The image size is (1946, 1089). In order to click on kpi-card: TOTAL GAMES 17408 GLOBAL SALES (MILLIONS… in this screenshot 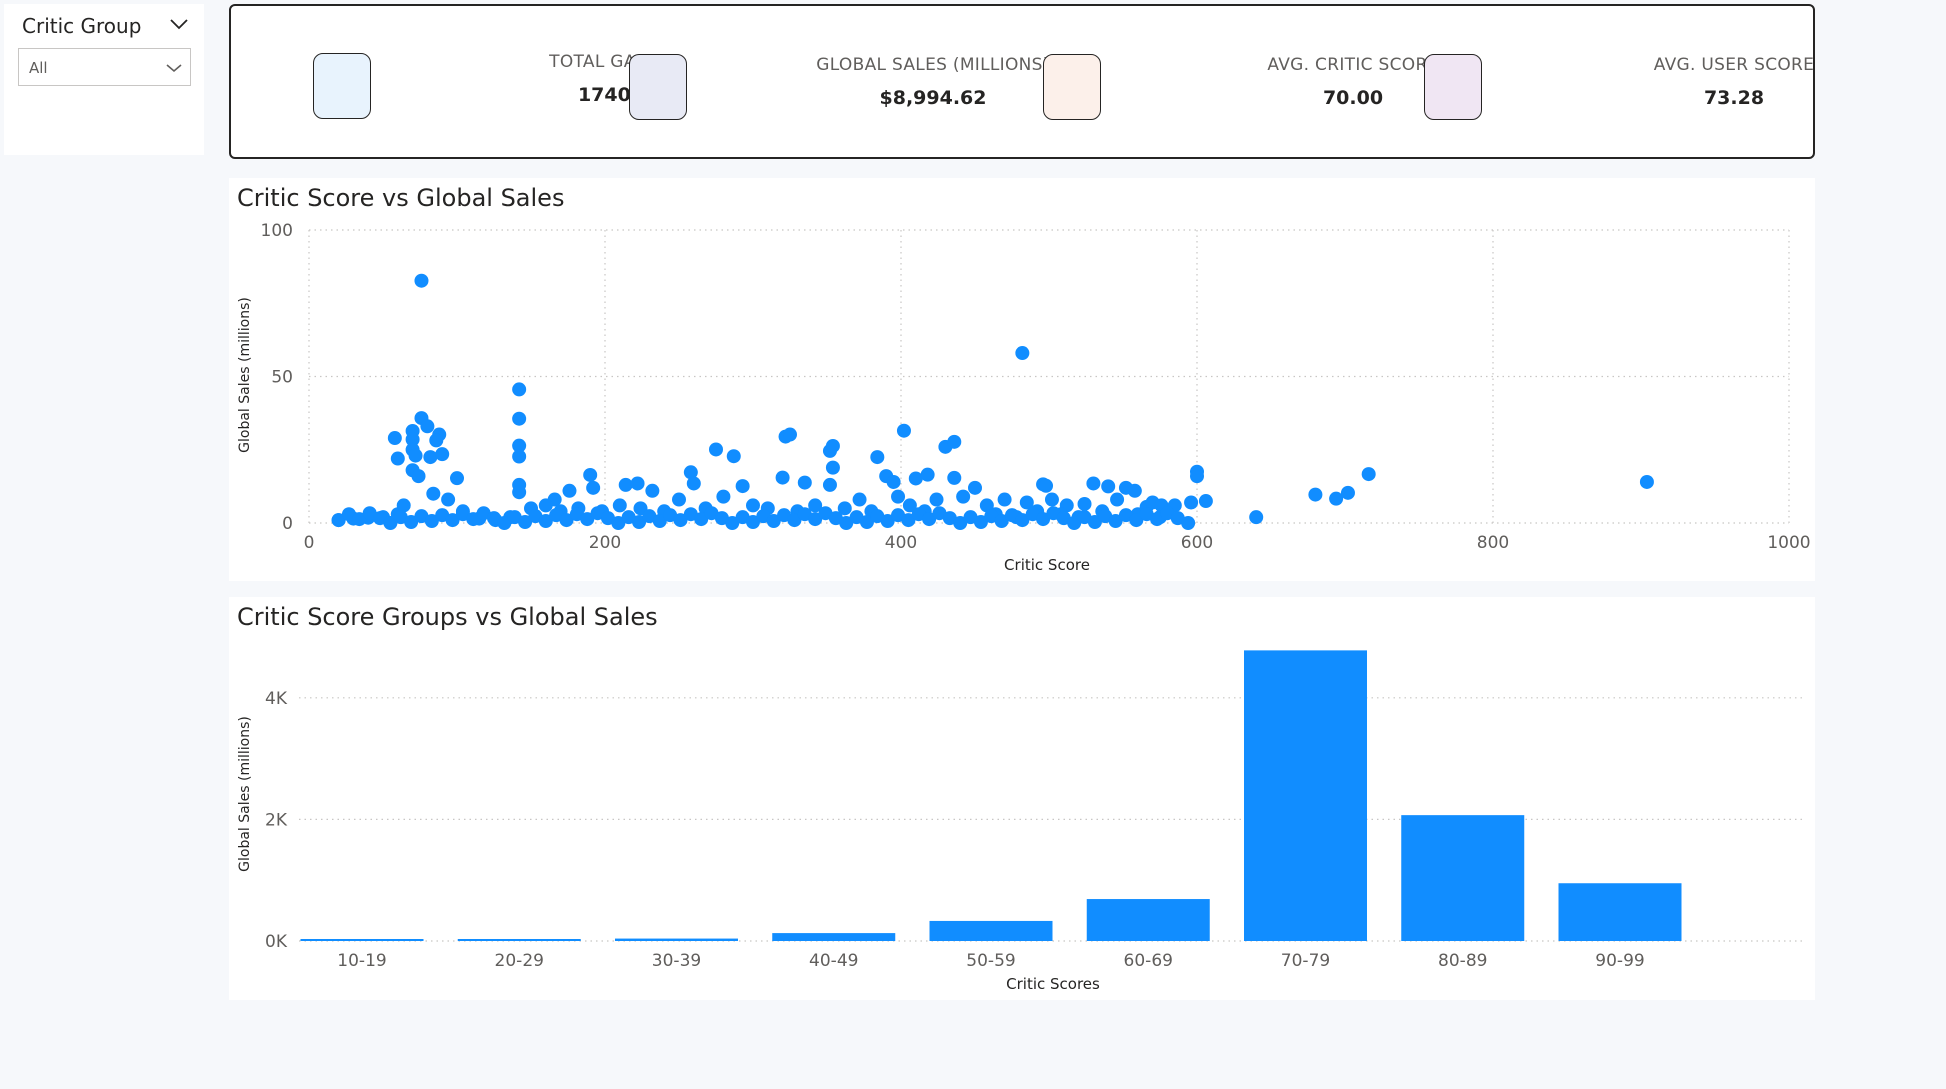, I will do `click(1022, 81)`.